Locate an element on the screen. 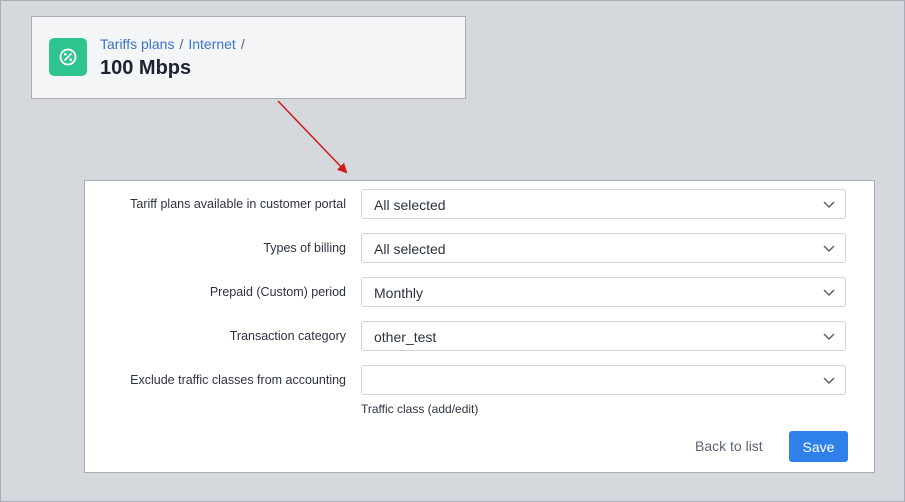  traffic-class-link: Traffic class (add/edit) is located at coordinates (419, 409).